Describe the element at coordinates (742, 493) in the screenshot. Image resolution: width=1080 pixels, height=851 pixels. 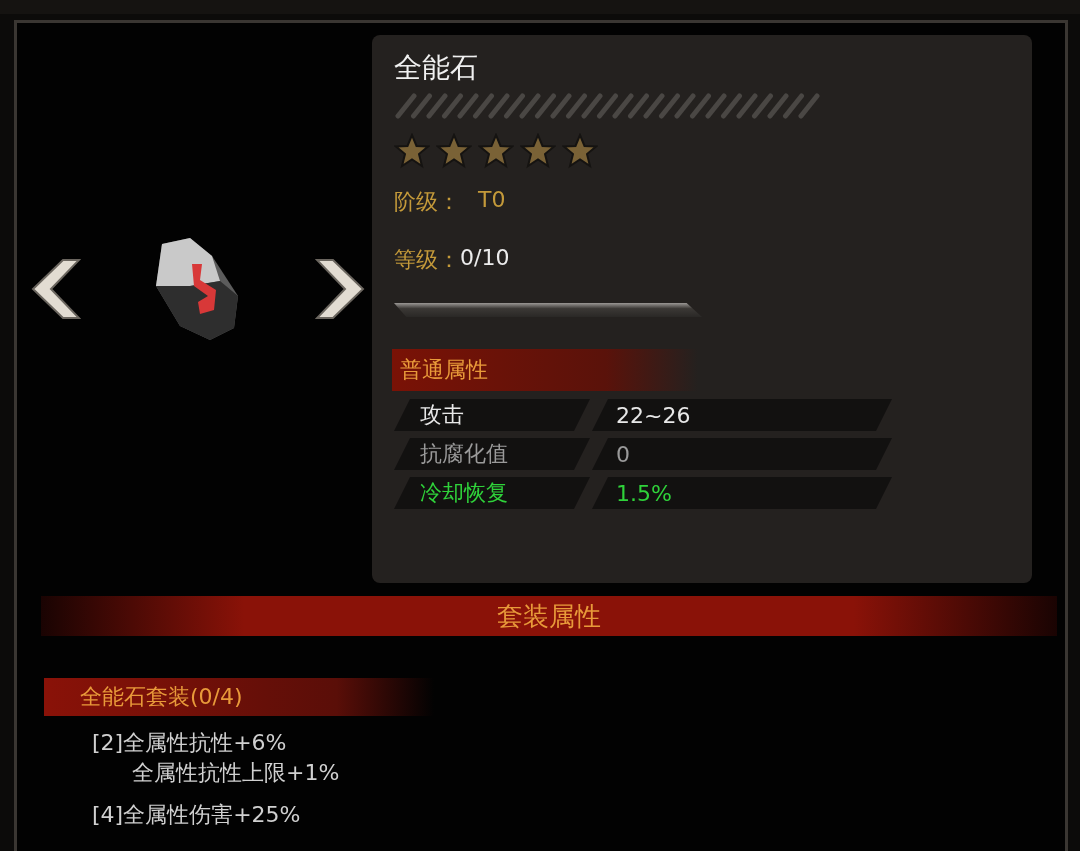
I see `attribute-value: 1.5%` at that location.